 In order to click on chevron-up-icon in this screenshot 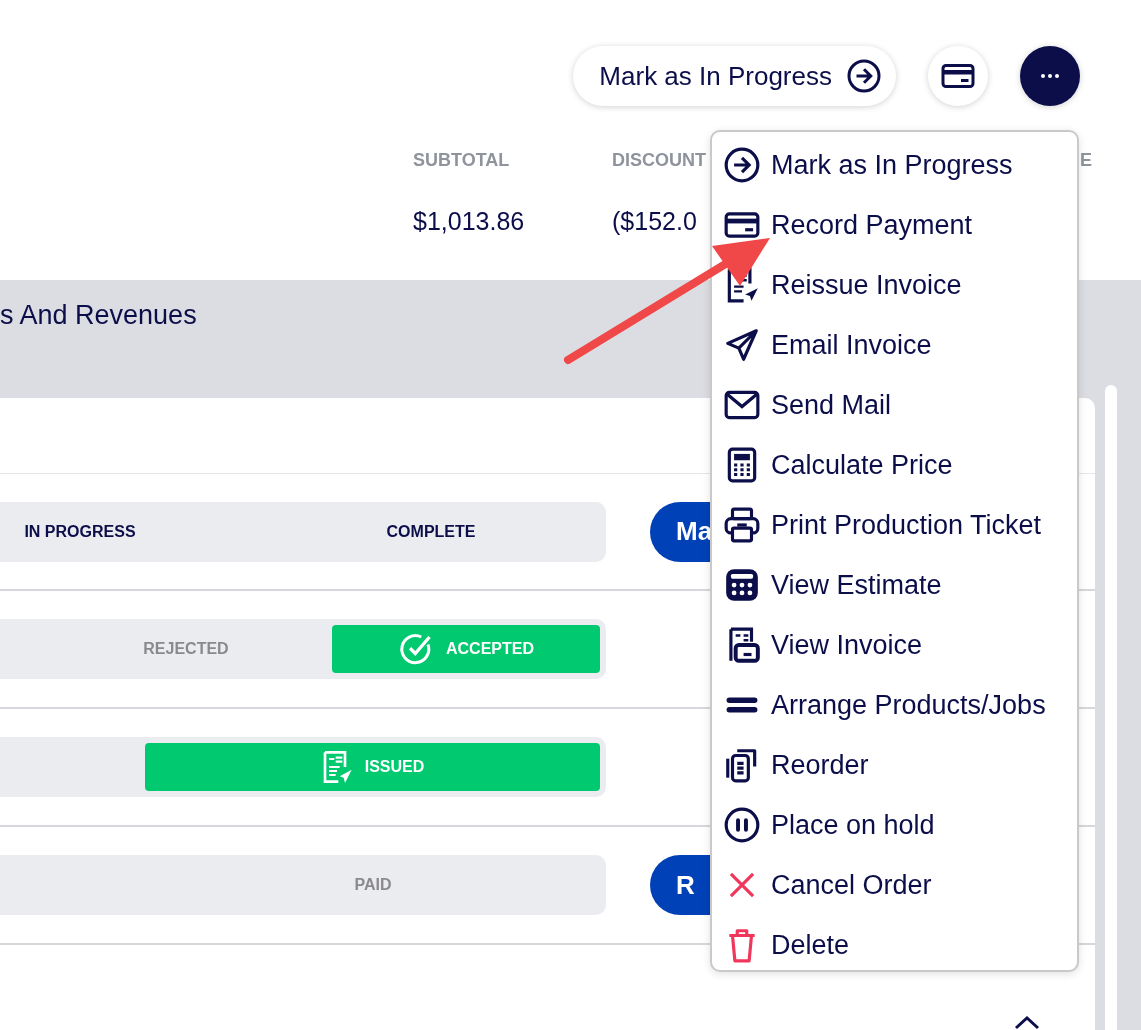, I will do `click(1027, 1023)`.